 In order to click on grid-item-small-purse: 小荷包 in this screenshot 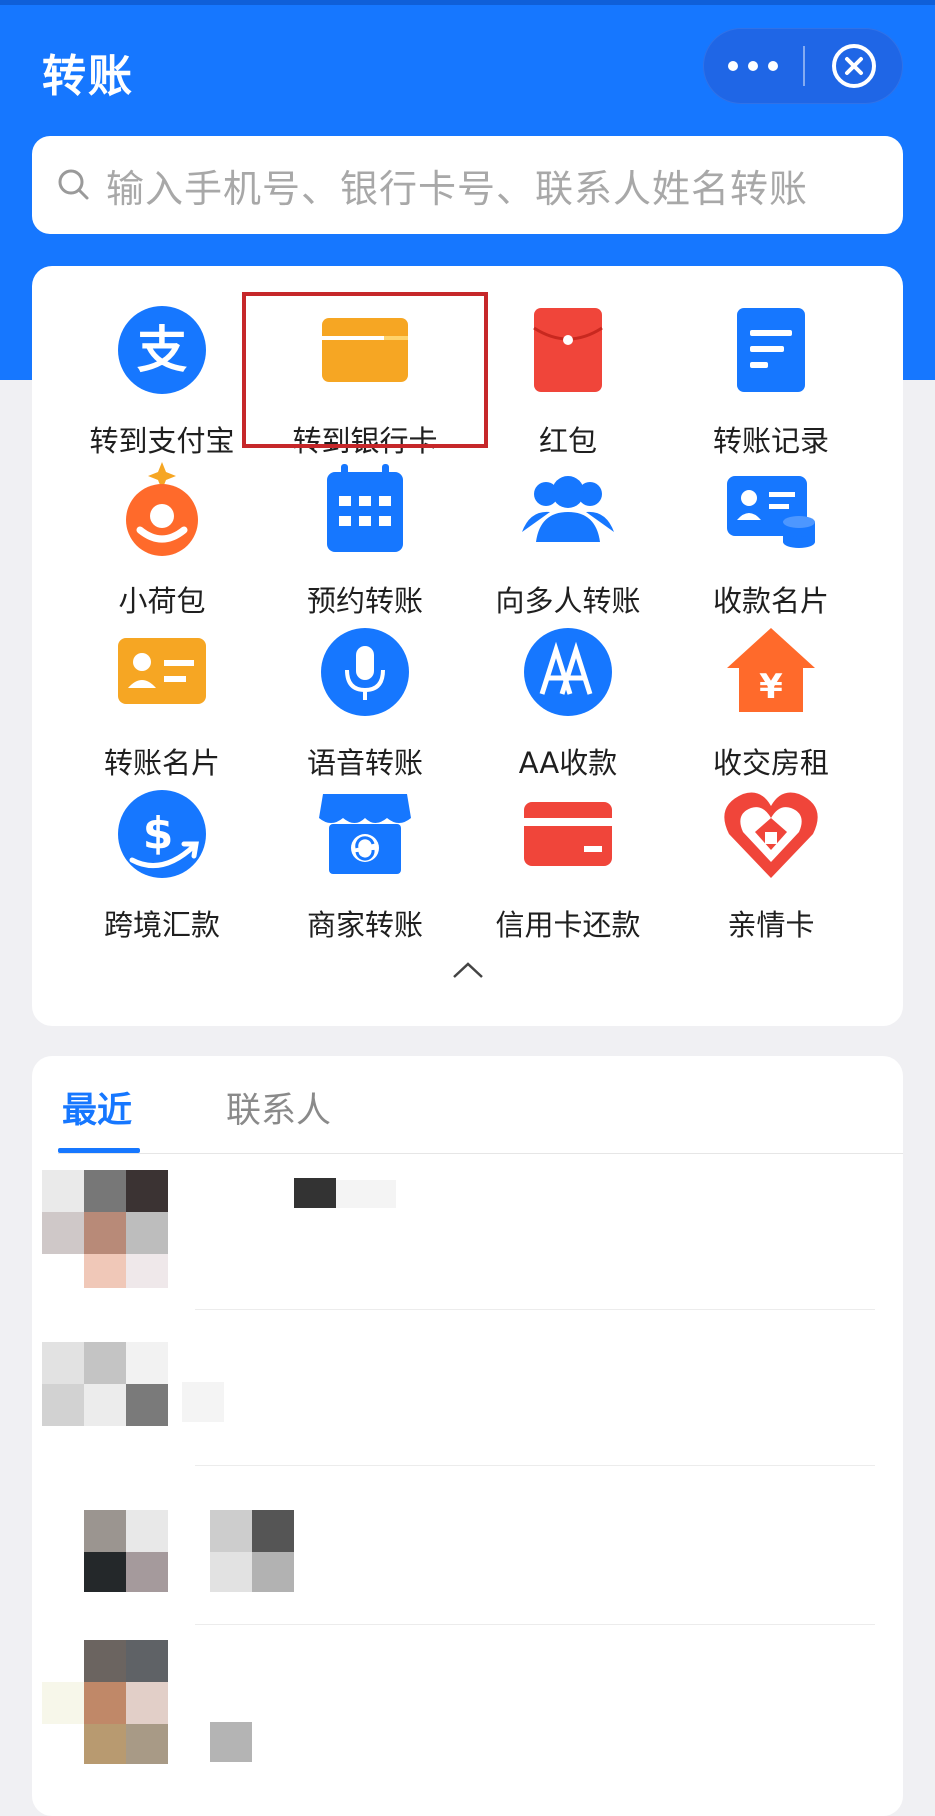, I will do `click(162, 539)`.